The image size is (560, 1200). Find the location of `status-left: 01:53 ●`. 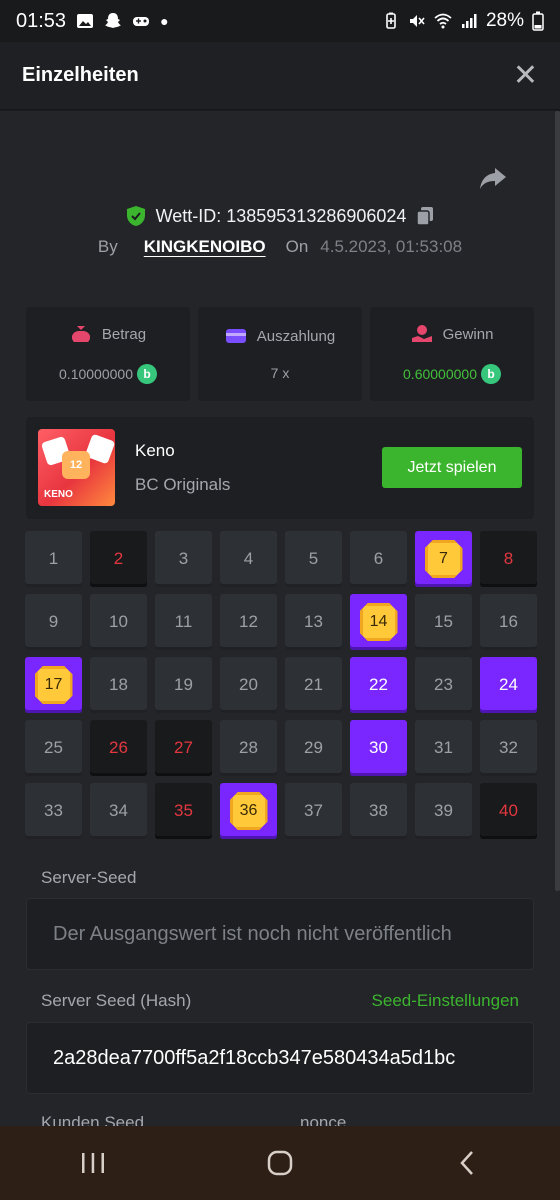

status-left: 01:53 ● is located at coordinates (92, 21).